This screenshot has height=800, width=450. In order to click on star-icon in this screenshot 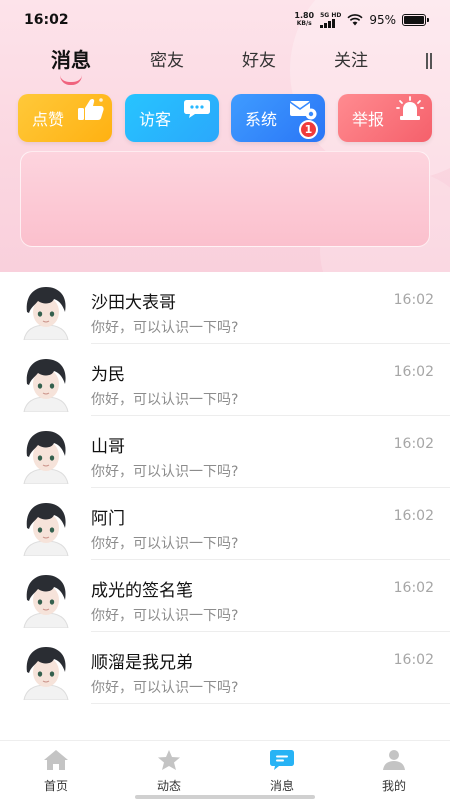, I will do `click(169, 760)`.